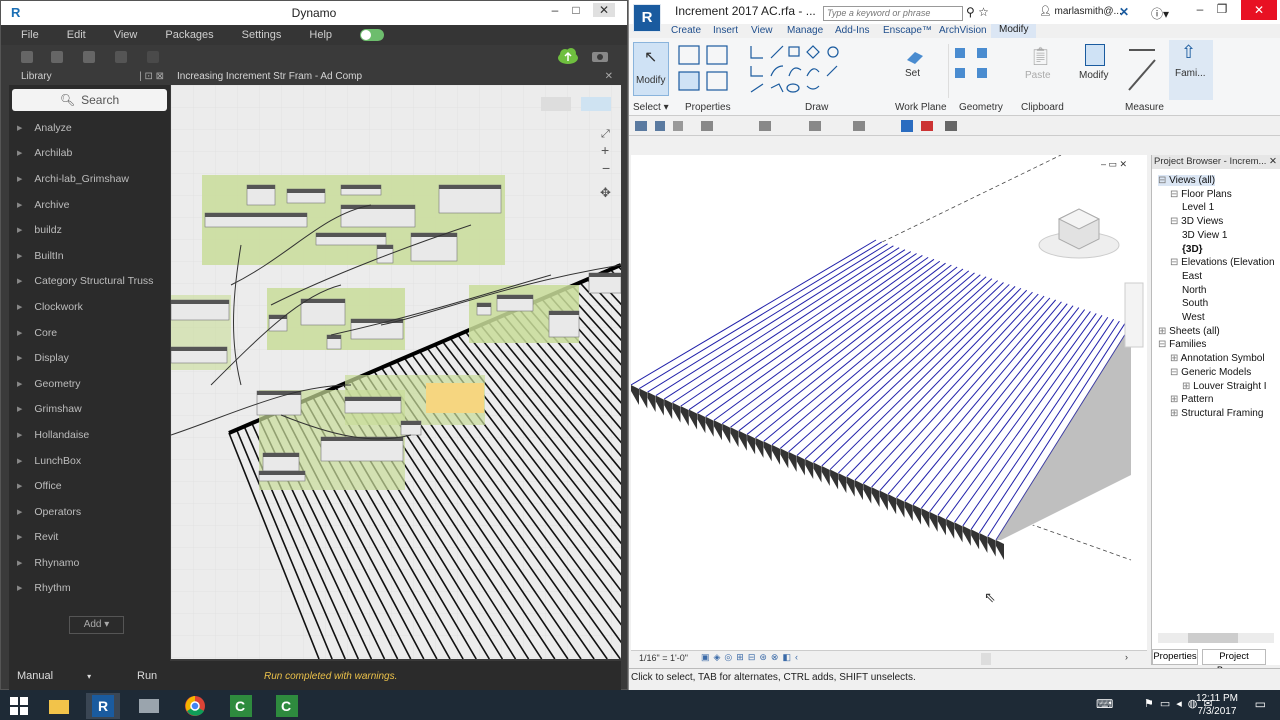 The width and height of the screenshot is (1280, 720). What do you see at coordinates (470, 199) in the screenshot?
I see `graph-node` at bounding box center [470, 199].